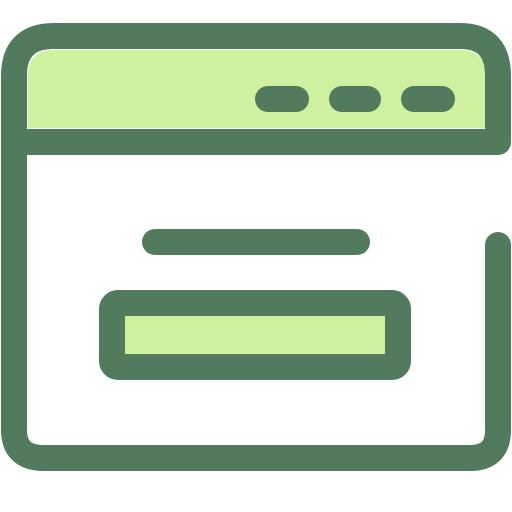  What do you see at coordinates (255, 335) in the screenshot?
I see `input-field-placeholder` at bounding box center [255, 335].